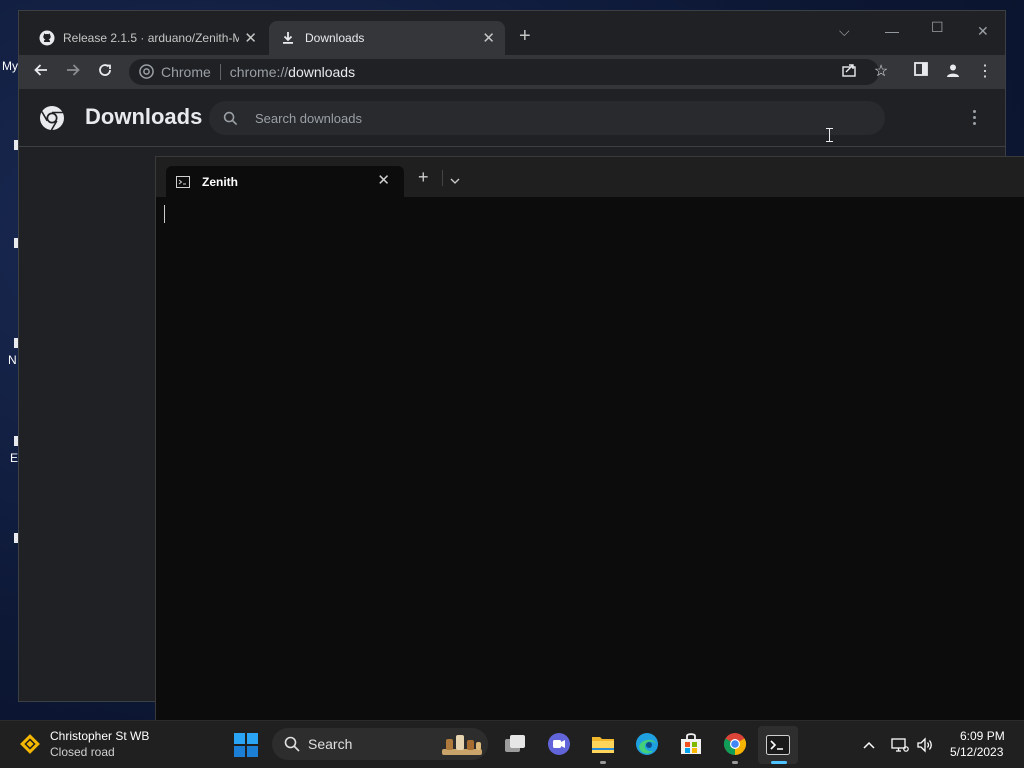  Describe the element at coordinates (380, 744) in the screenshot. I see `taskbar-search-box: Search` at that location.